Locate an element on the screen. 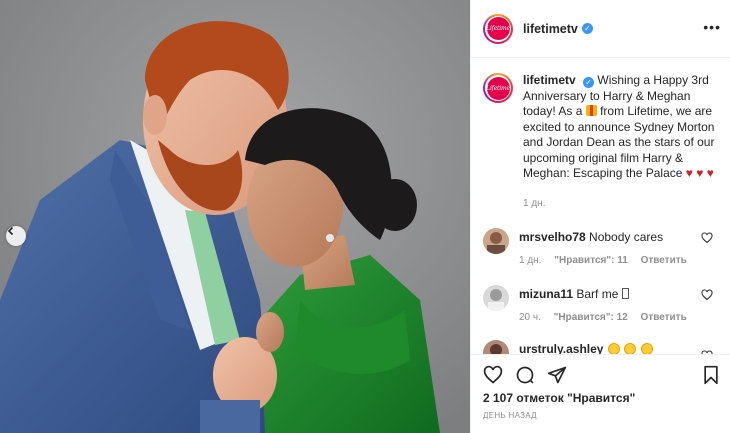 The width and height of the screenshot is (730, 433). post-date: День назад is located at coordinates (510, 415).